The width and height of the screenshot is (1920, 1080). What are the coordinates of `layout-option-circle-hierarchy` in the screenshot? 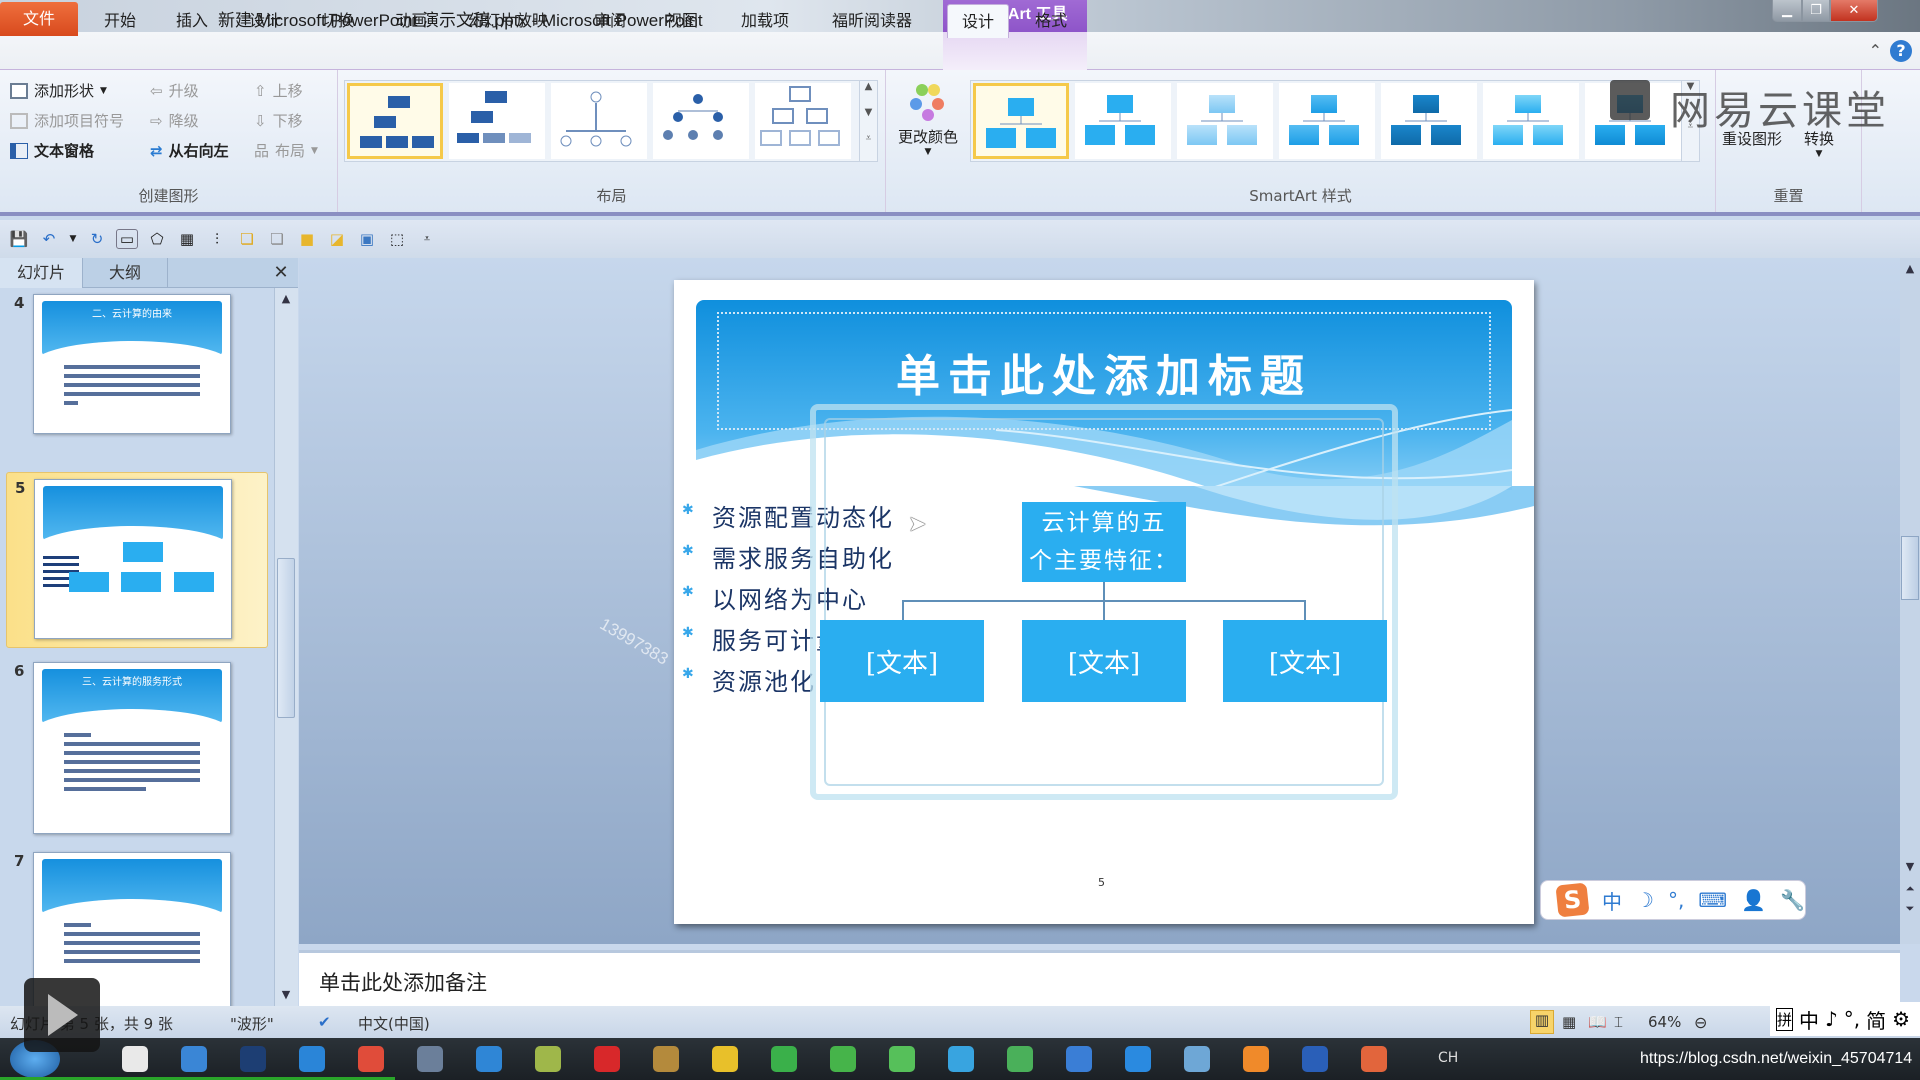 It's located at (599, 121).